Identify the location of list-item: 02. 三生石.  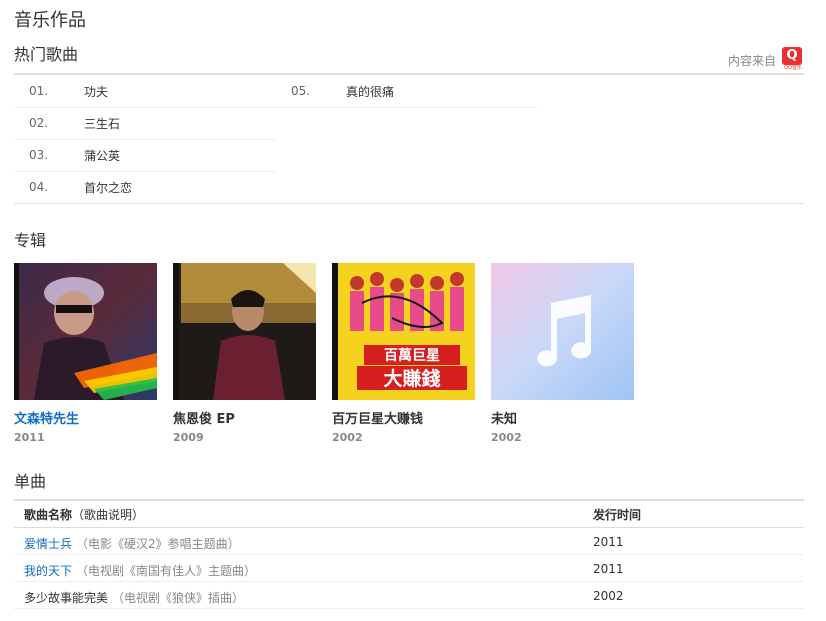
(145, 124).